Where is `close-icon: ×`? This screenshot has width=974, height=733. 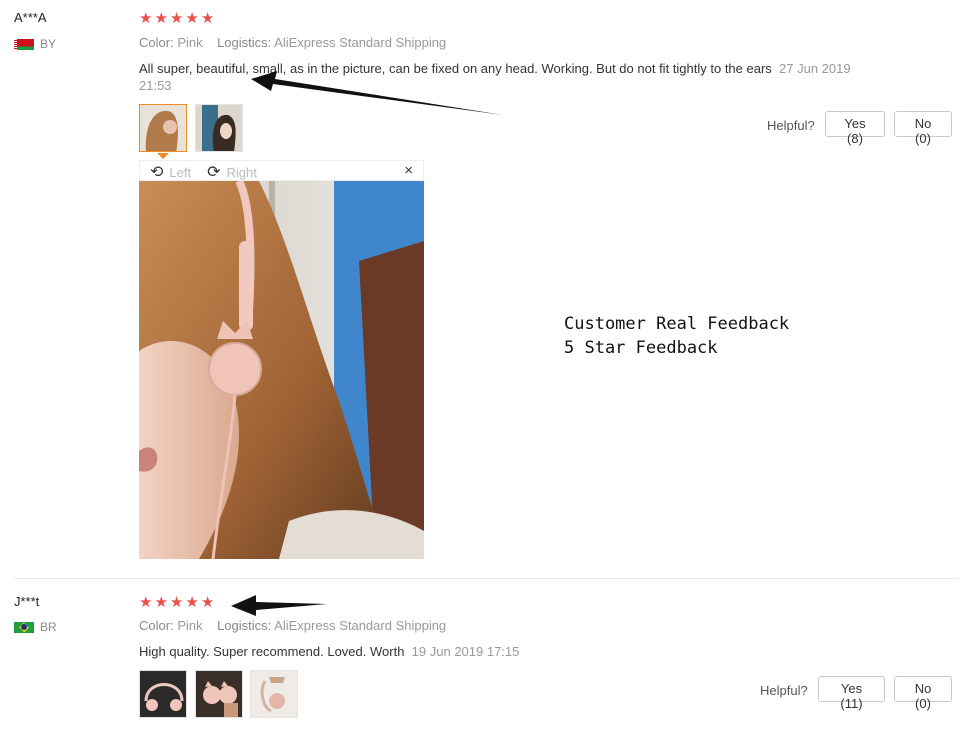 close-icon: × is located at coordinates (408, 170).